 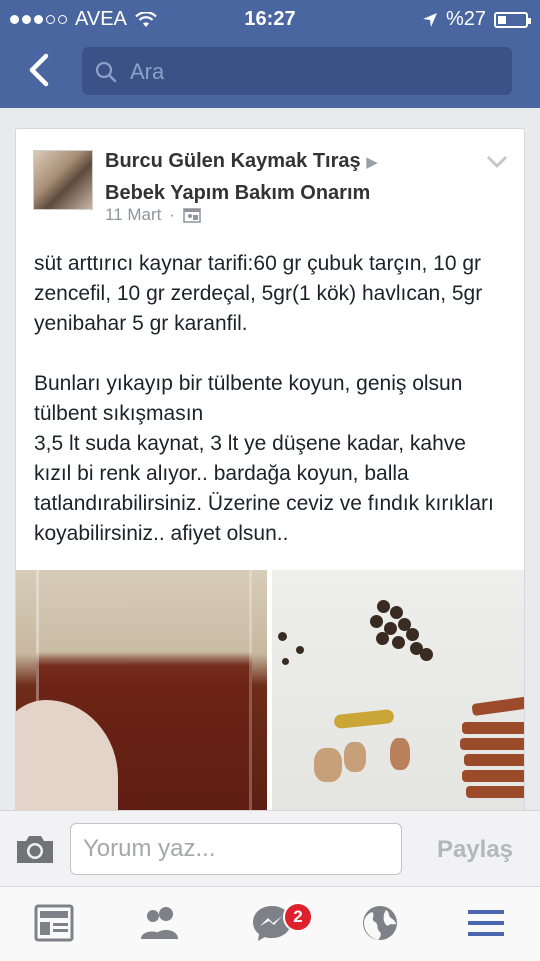 What do you see at coordinates (106, 72) in the screenshot?
I see `search-icon` at bounding box center [106, 72].